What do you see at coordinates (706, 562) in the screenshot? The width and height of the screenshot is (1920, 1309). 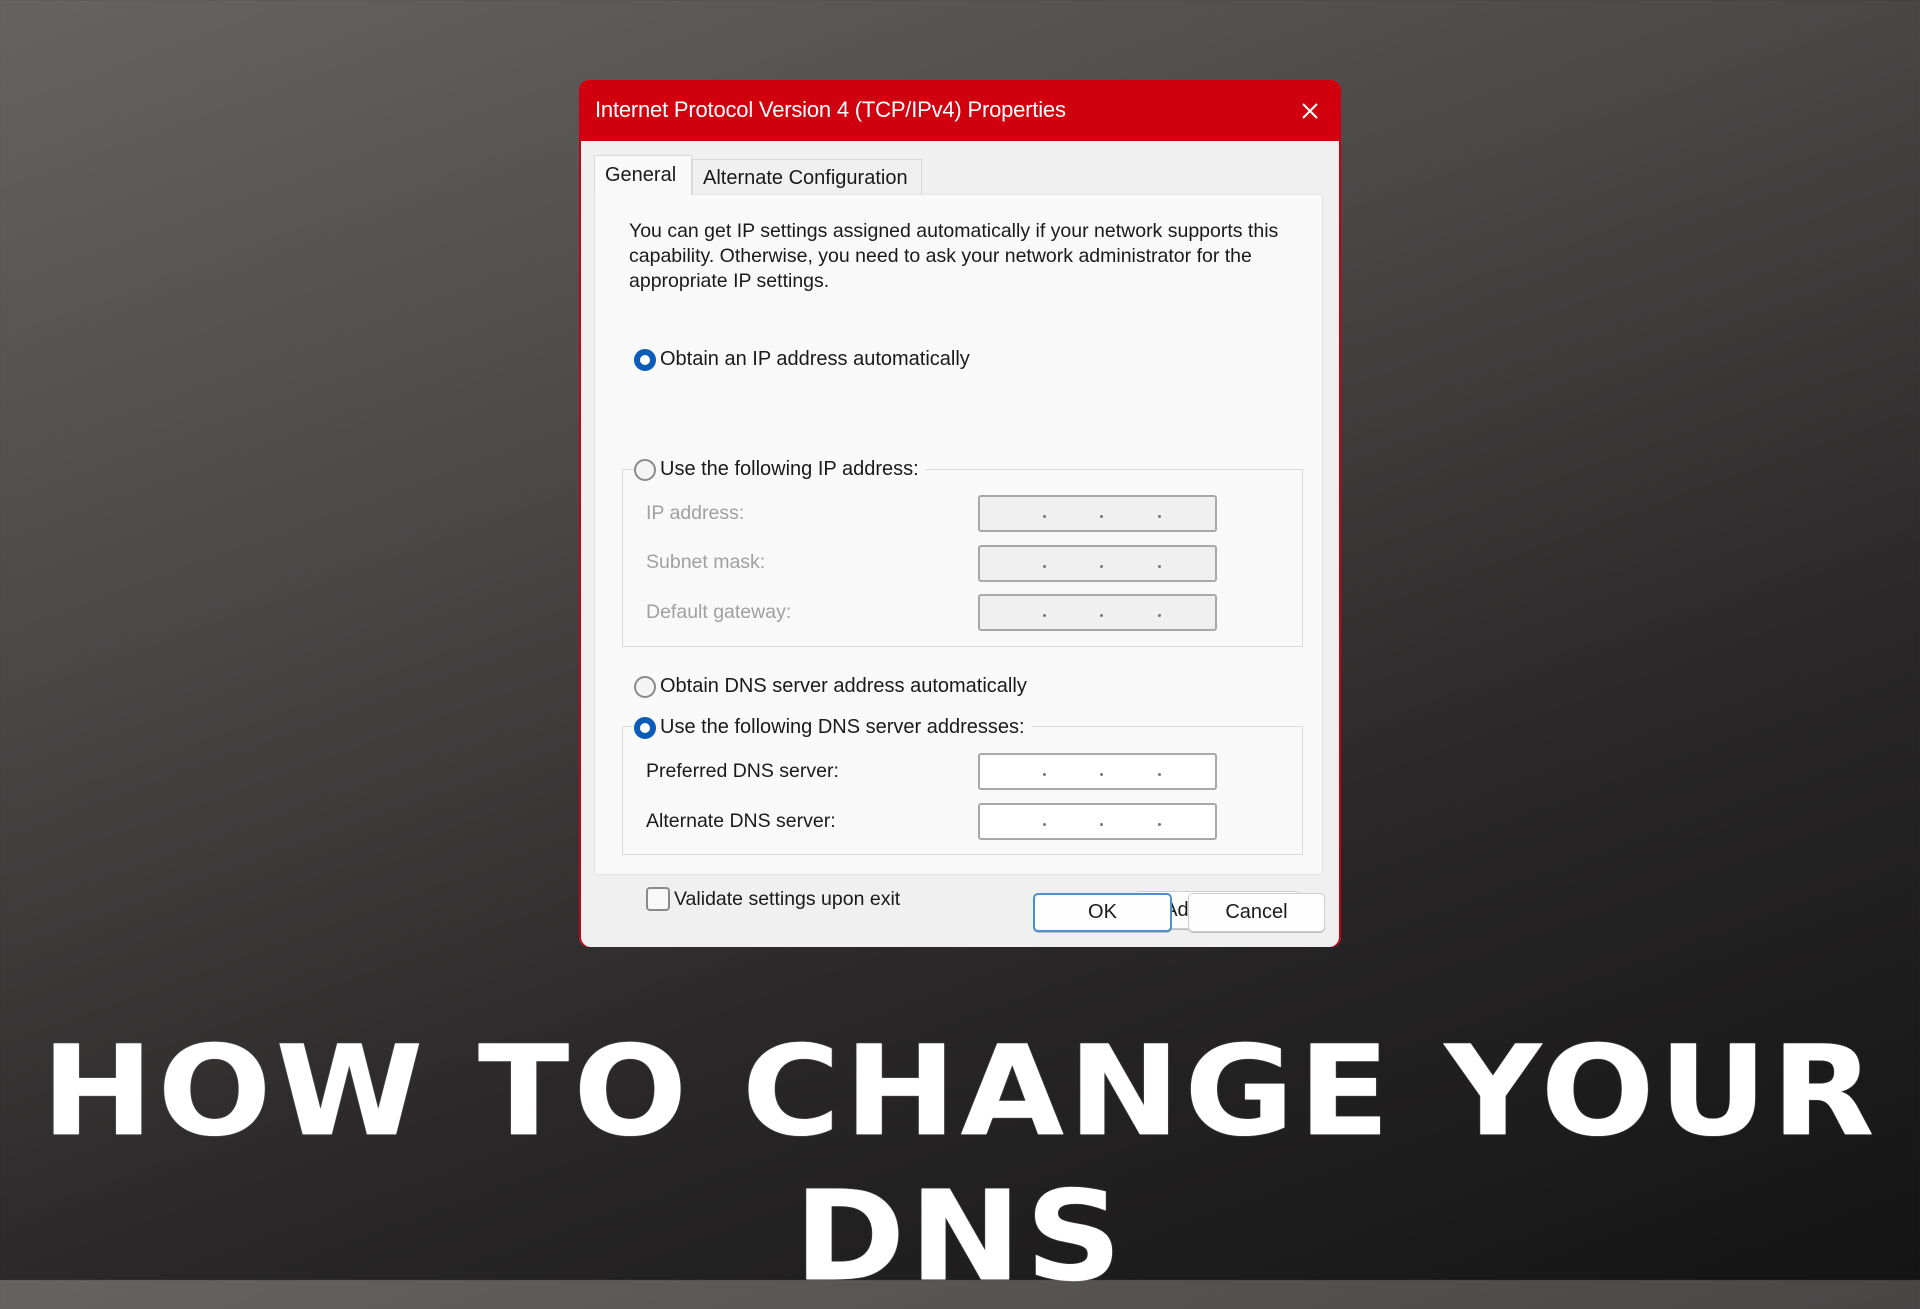 I see `subnet-mask-label: Subnet mask:` at bounding box center [706, 562].